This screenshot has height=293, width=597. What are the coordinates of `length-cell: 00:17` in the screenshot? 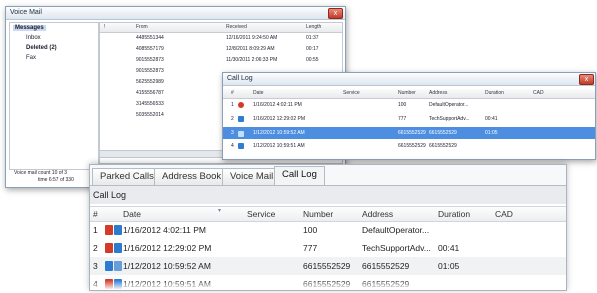 It's located at (312, 49).